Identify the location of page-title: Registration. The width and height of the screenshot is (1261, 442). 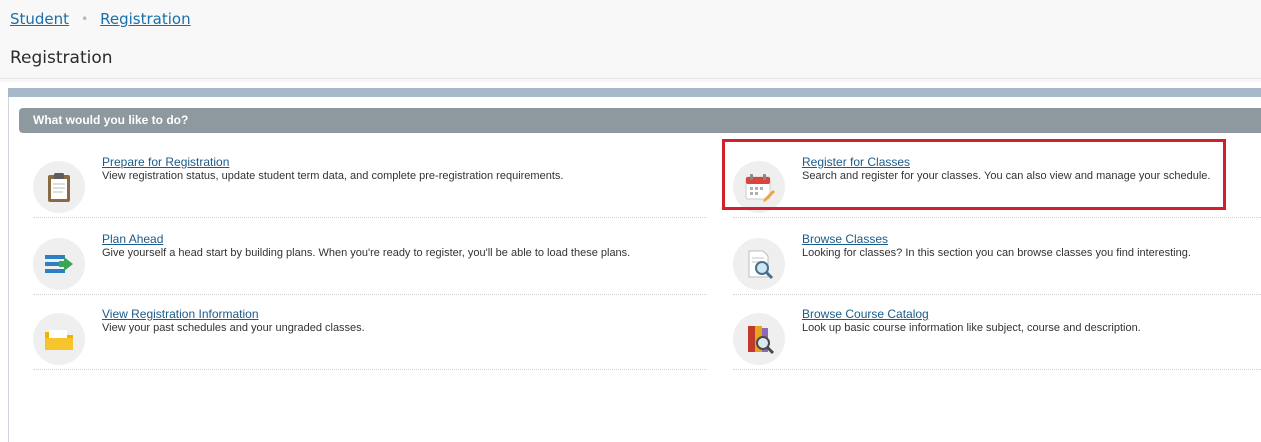
(61, 58).